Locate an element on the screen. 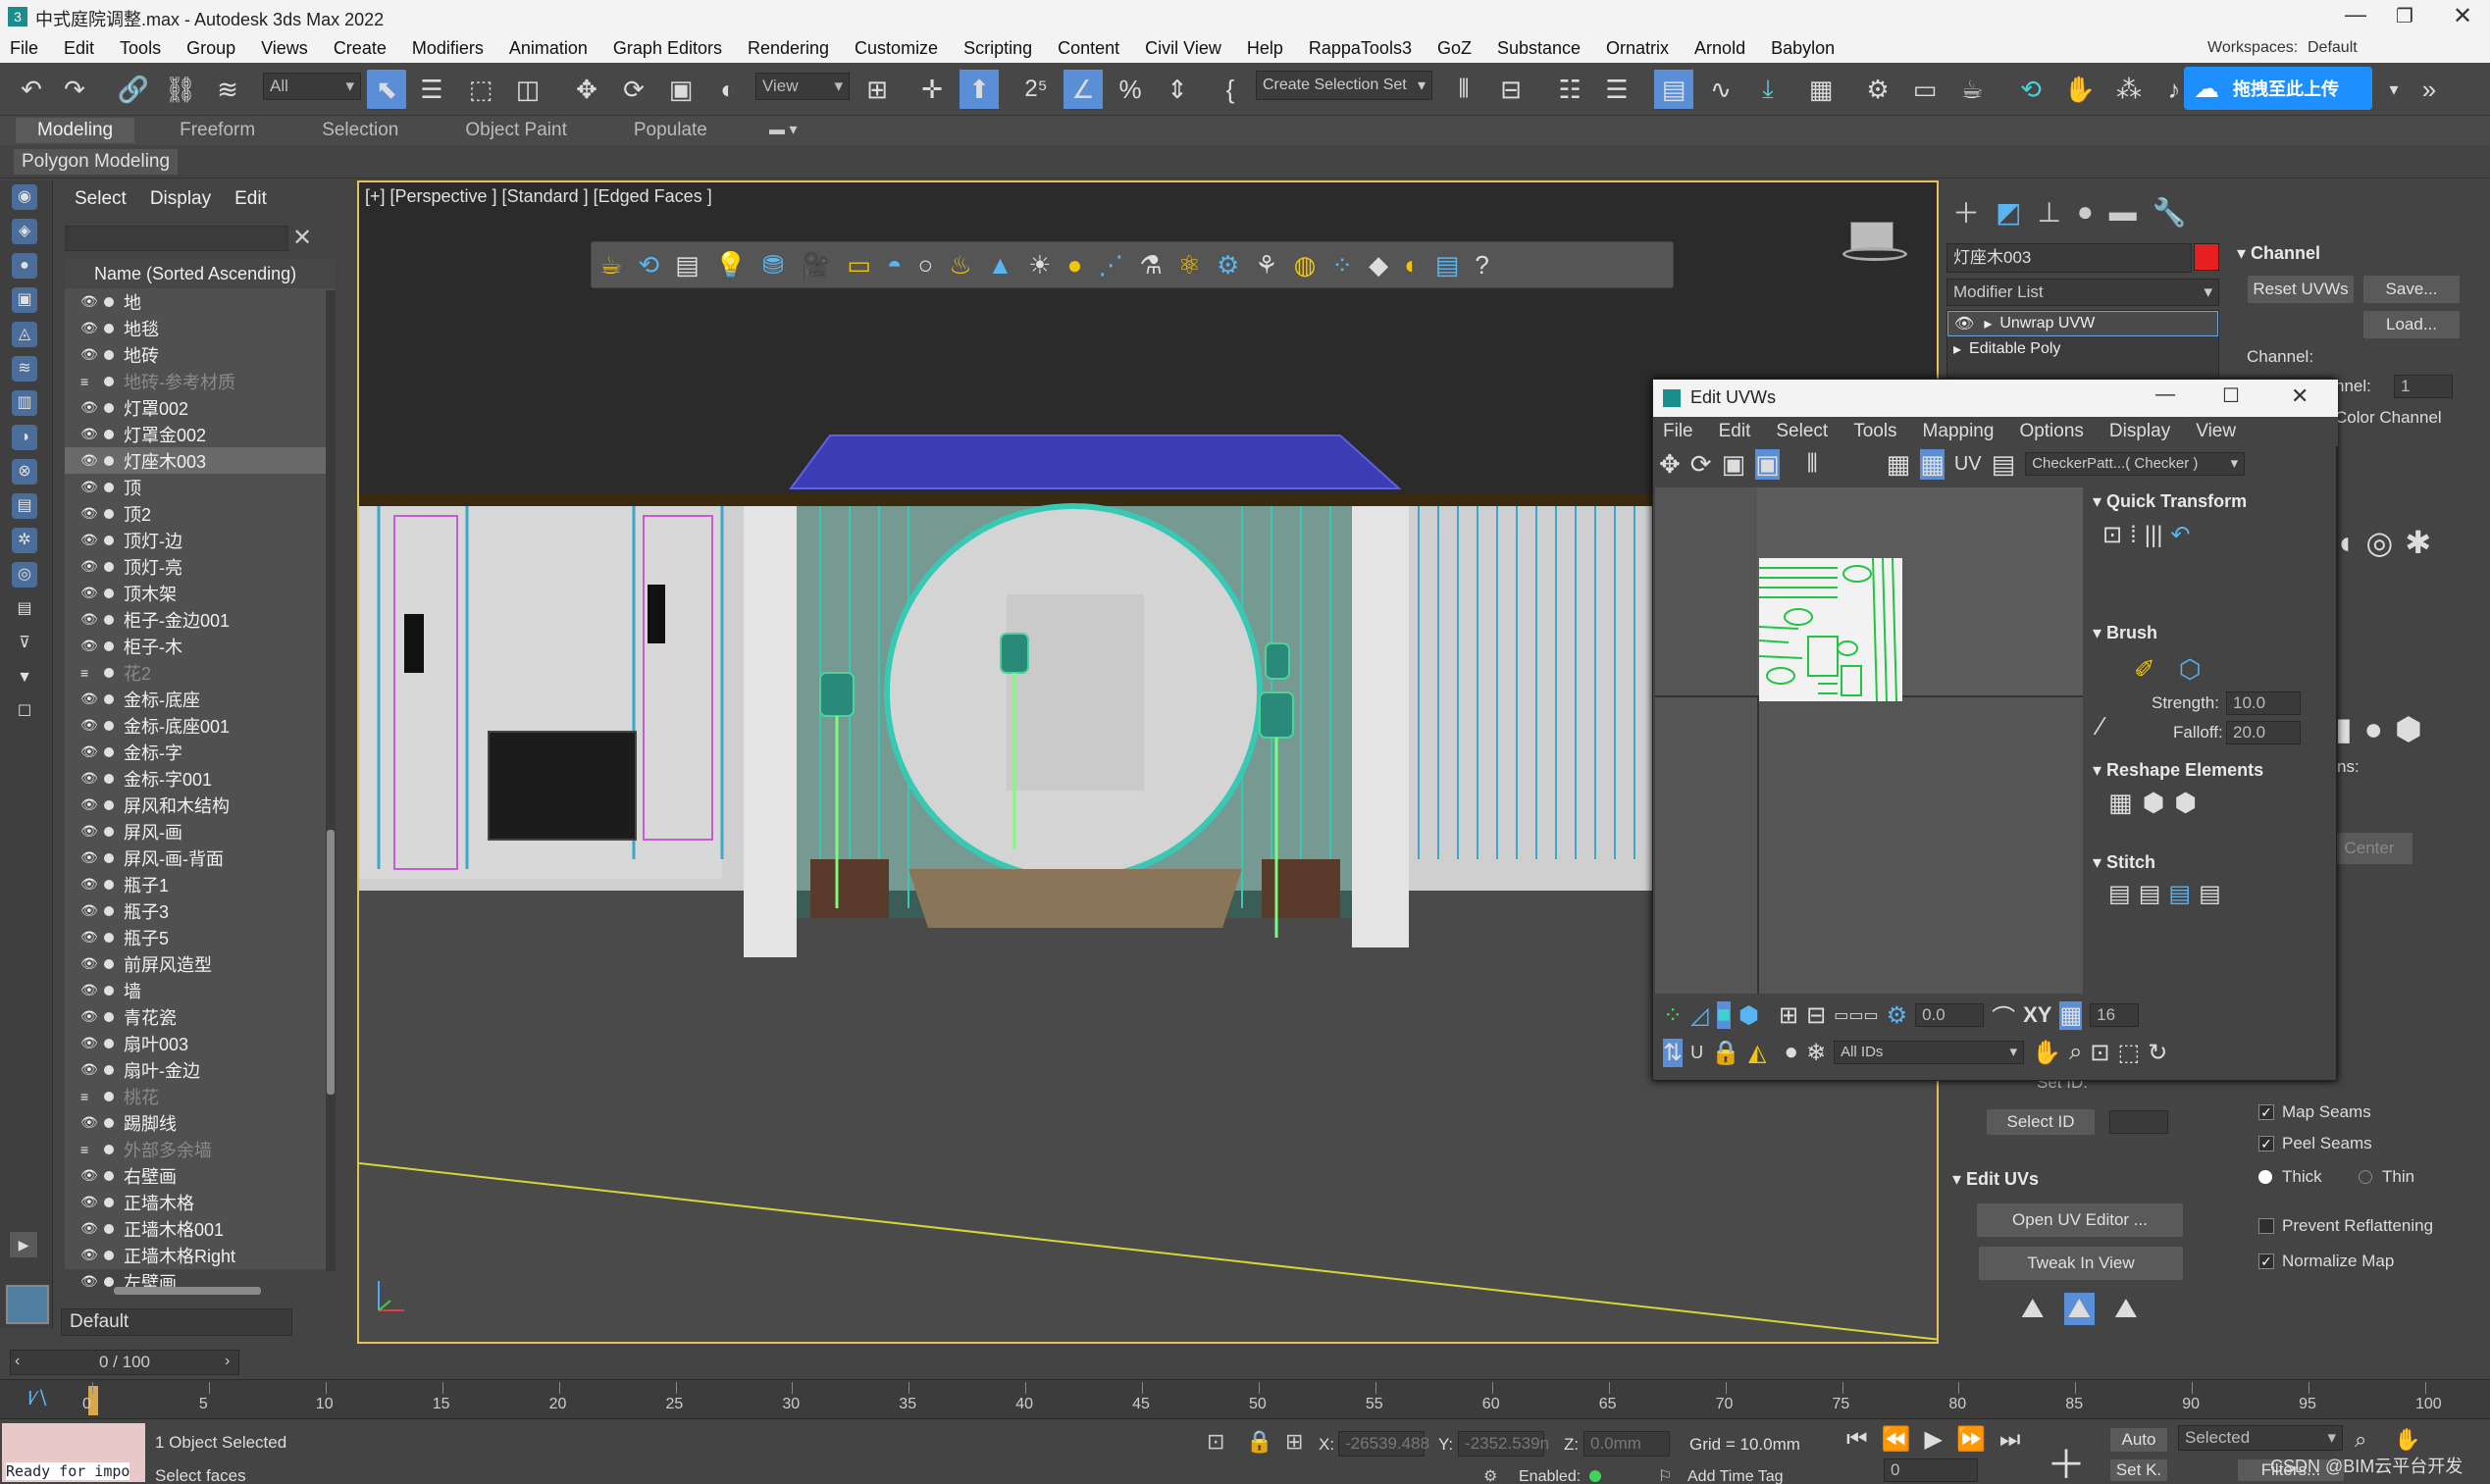 Image resolution: width=2490 pixels, height=1484 pixels. edit-uvs-rollout-title: ▾ Edit UVs is located at coordinates (1995, 1179).